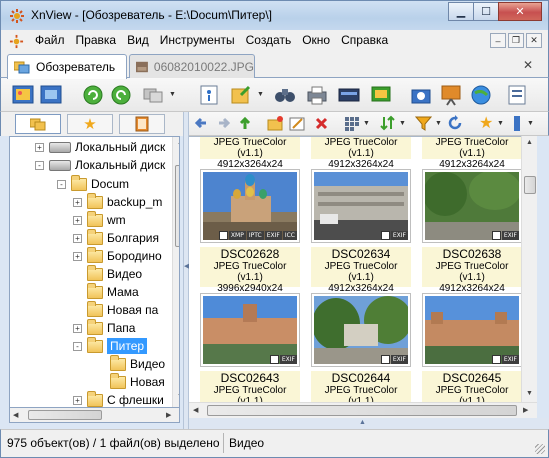 Image resolution: width=549 pixels, height=458 pixels. What do you see at coordinates (113, 291) in the screenshot?
I see `tree-item: Мама` at bounding box center [113, 291].